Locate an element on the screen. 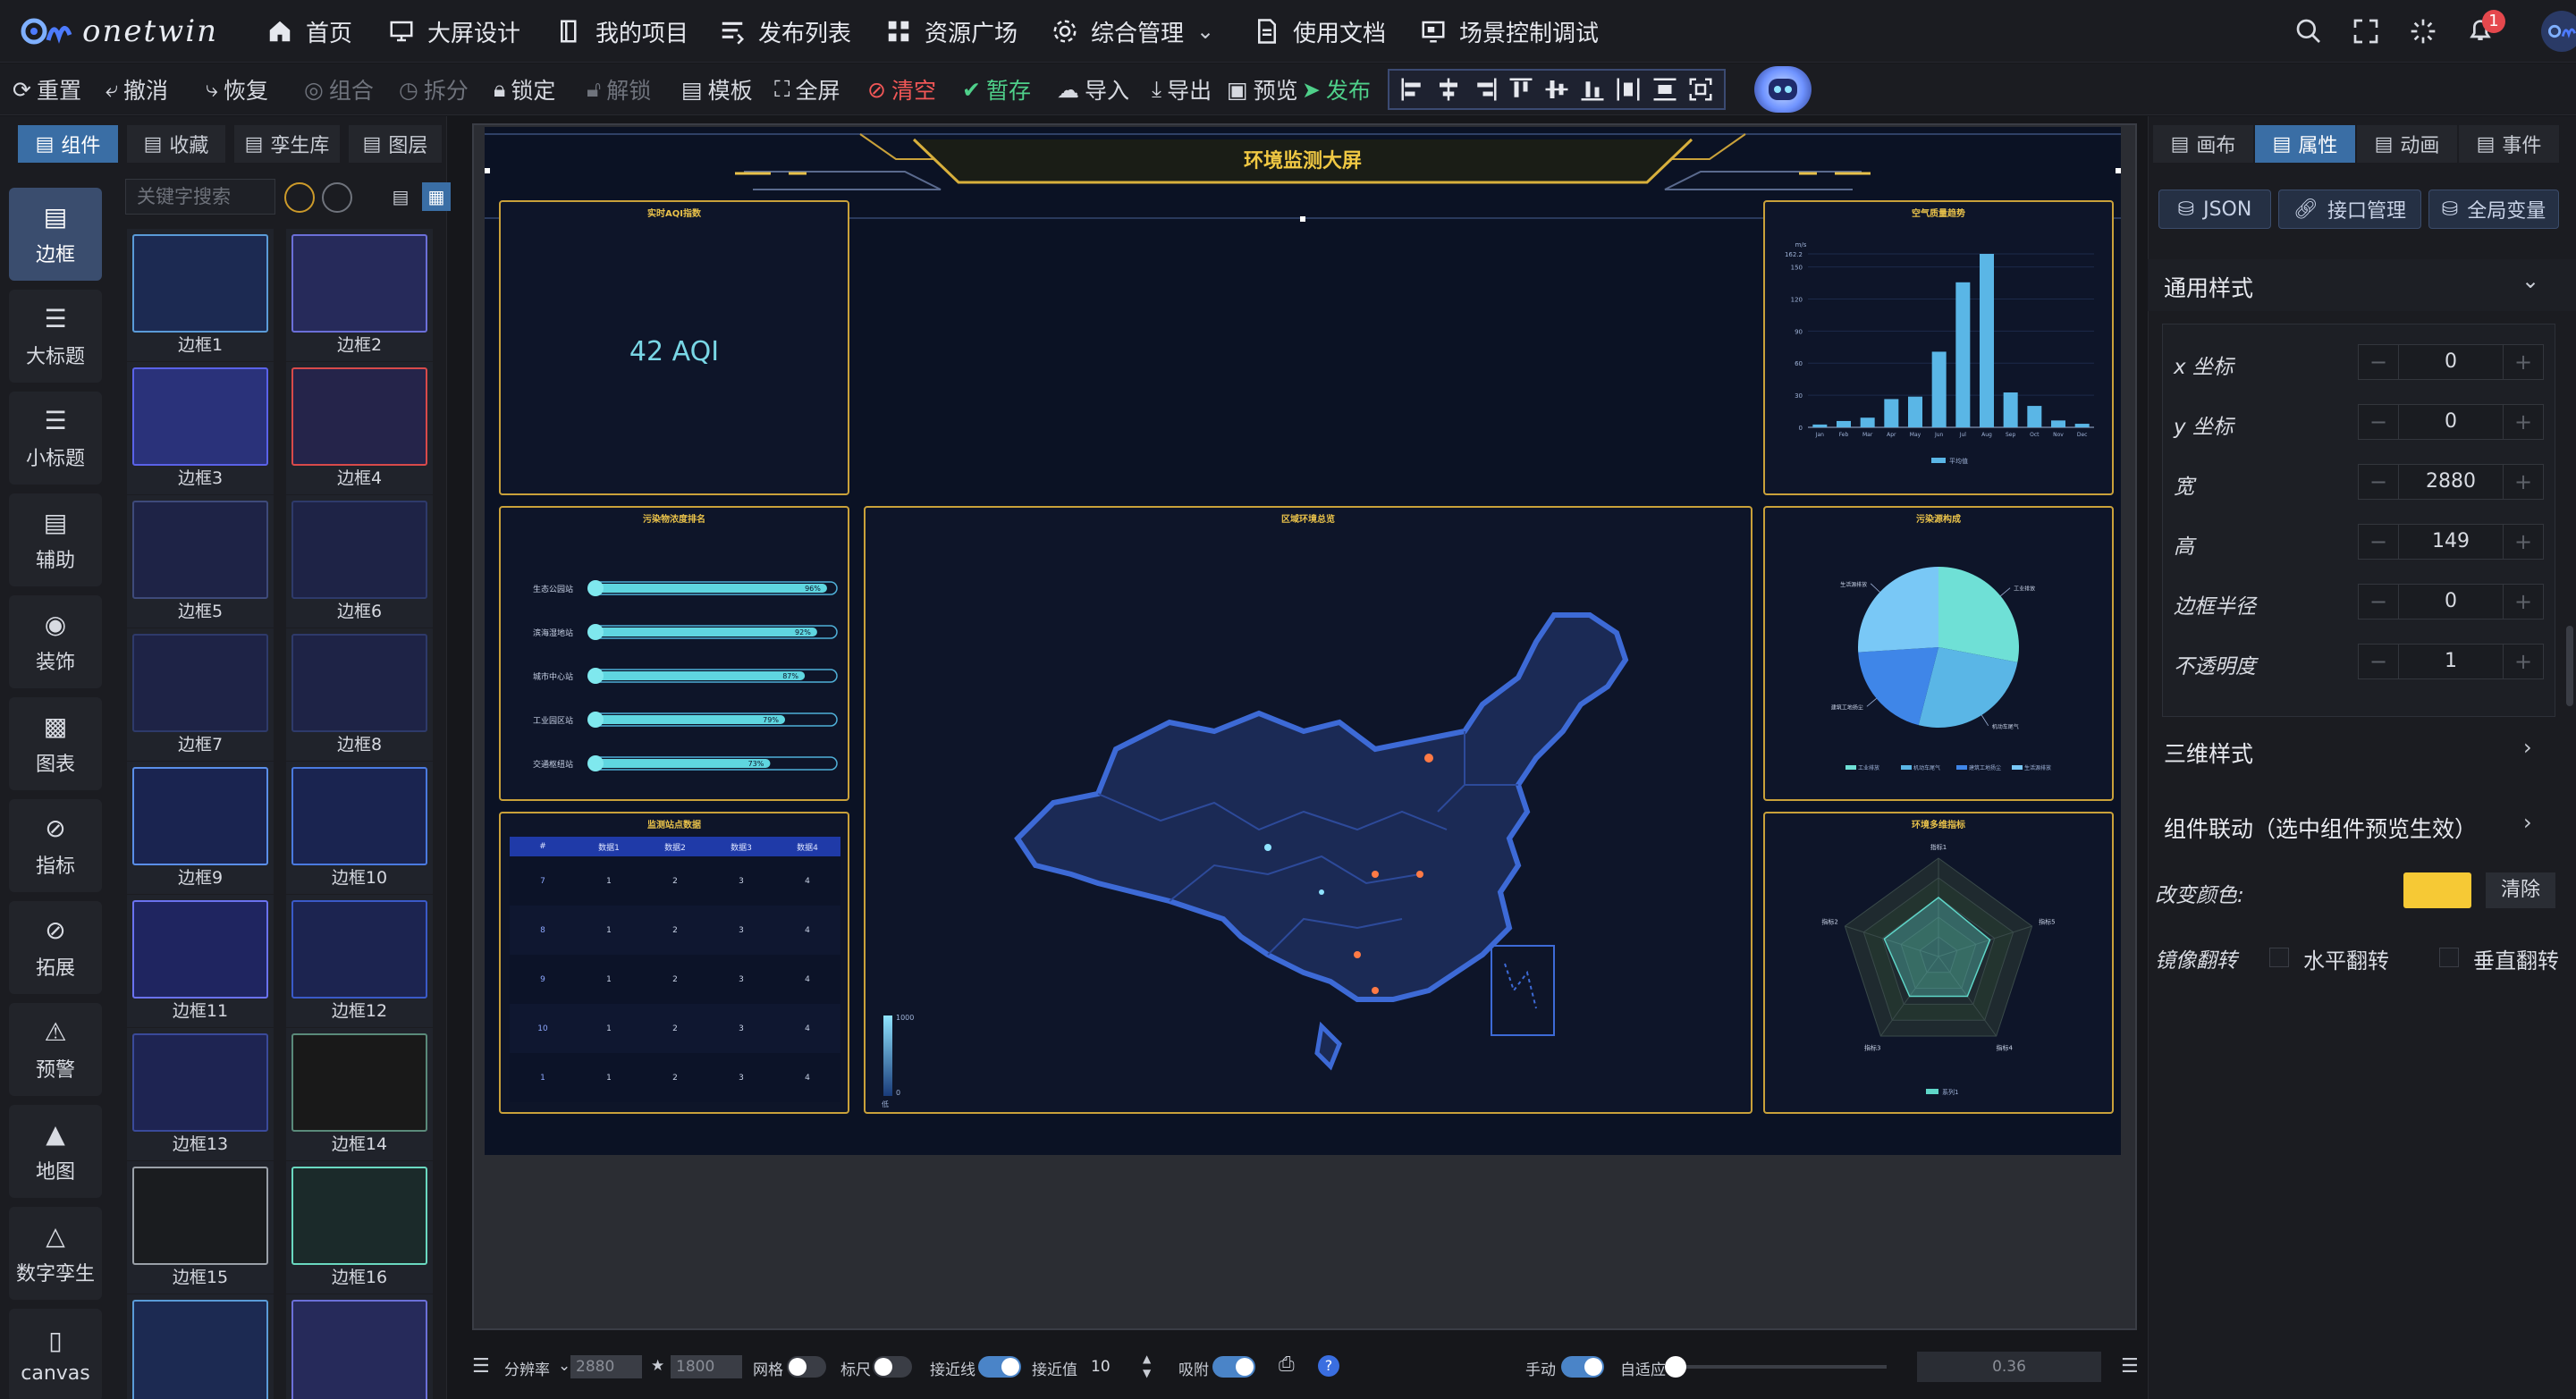 Image resolution: width=2576 pixels, height=1399 pixels. map-panel: 区域环境总览 1000 0 低 is located at coordinates (1308, 810).